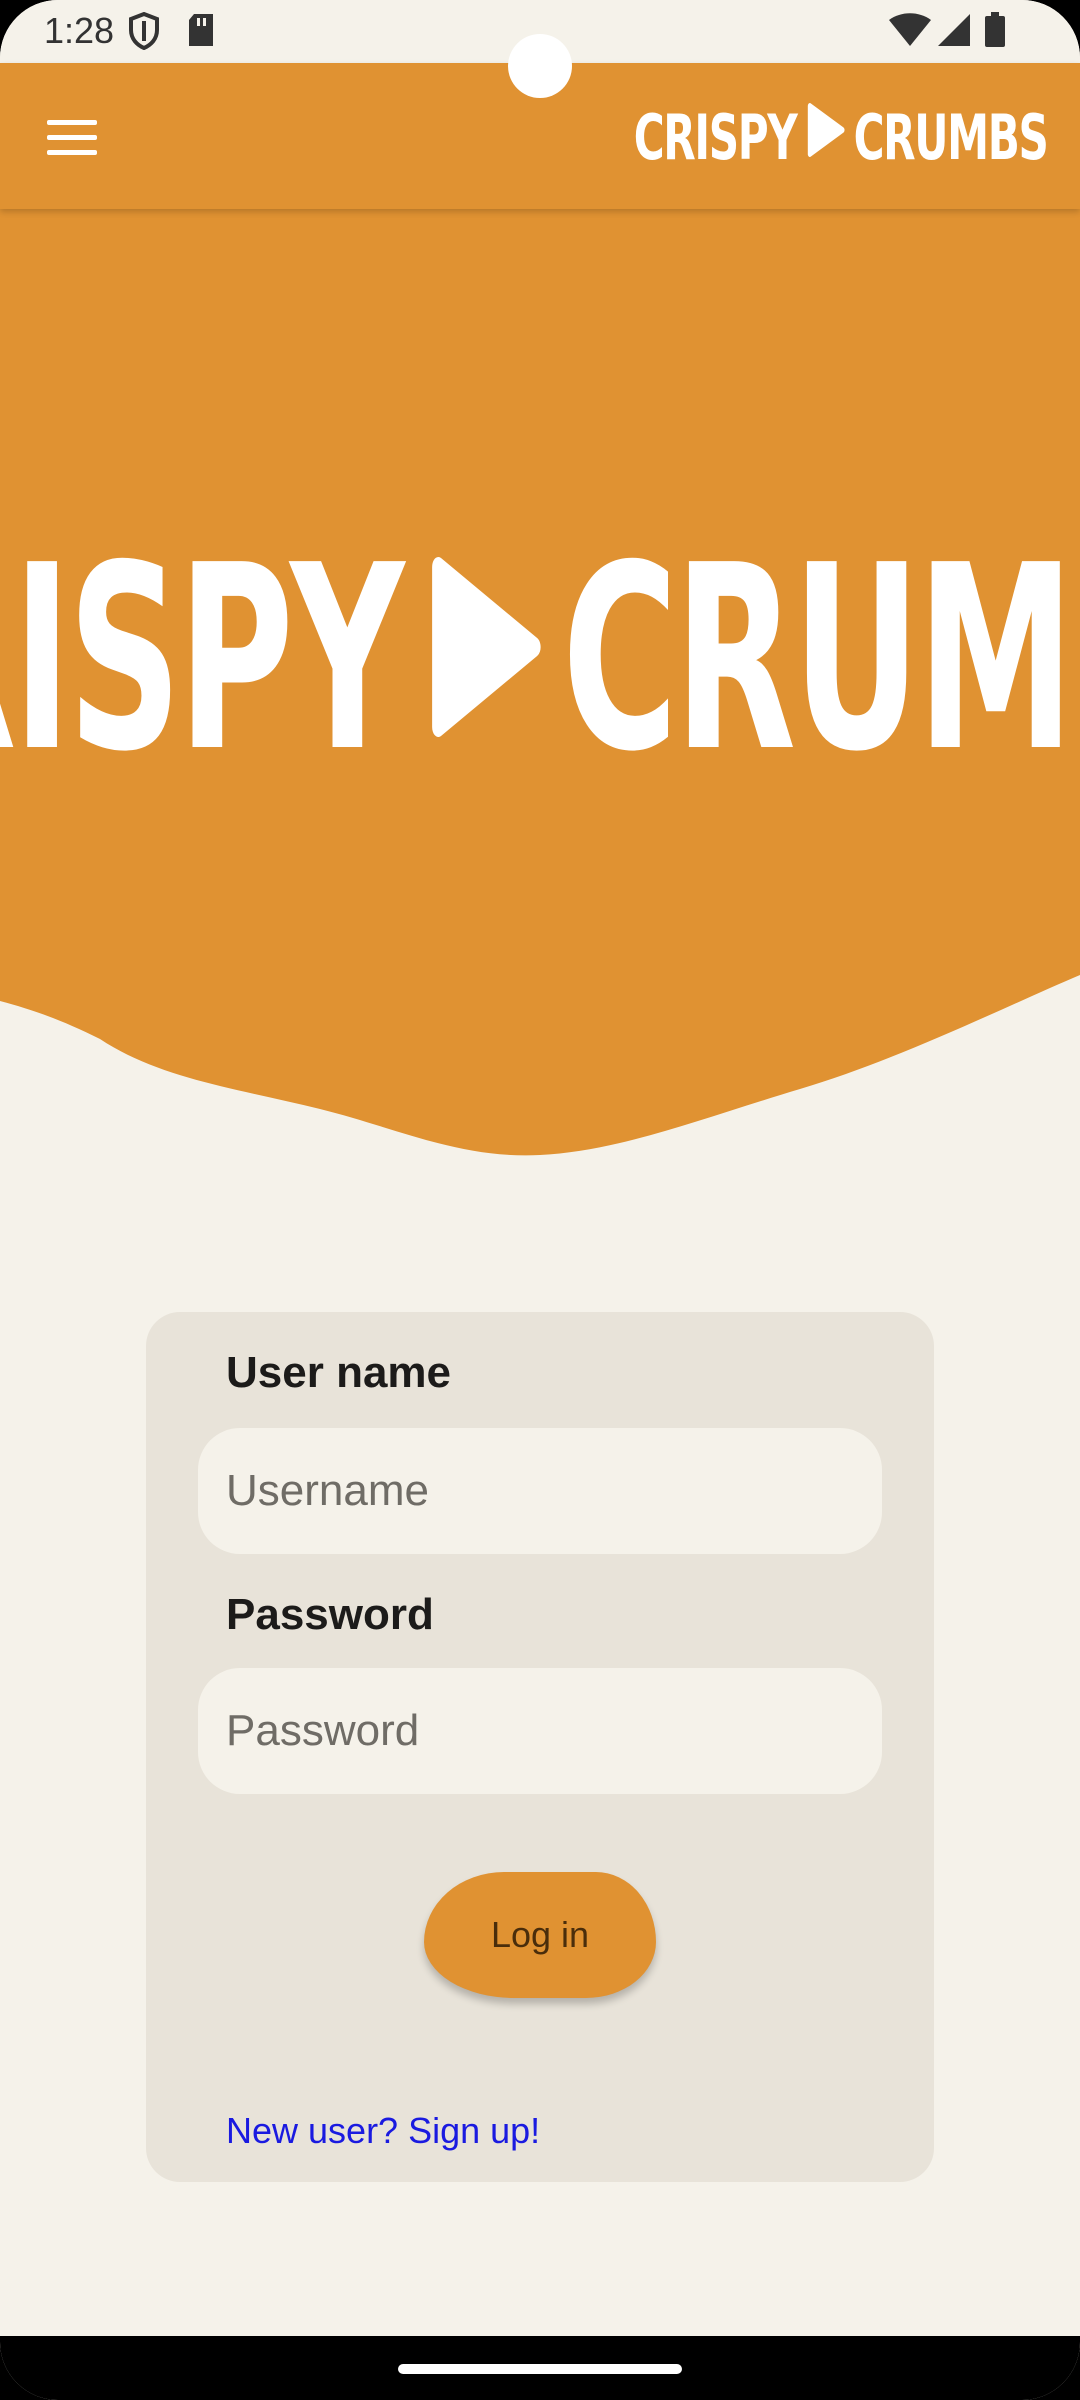 This screenshot has height=2400, width=1080. Describe the element at coordinates (951, 137) in the screenshot. I see `logo-word-crumbs: CRUMBS` at that location.